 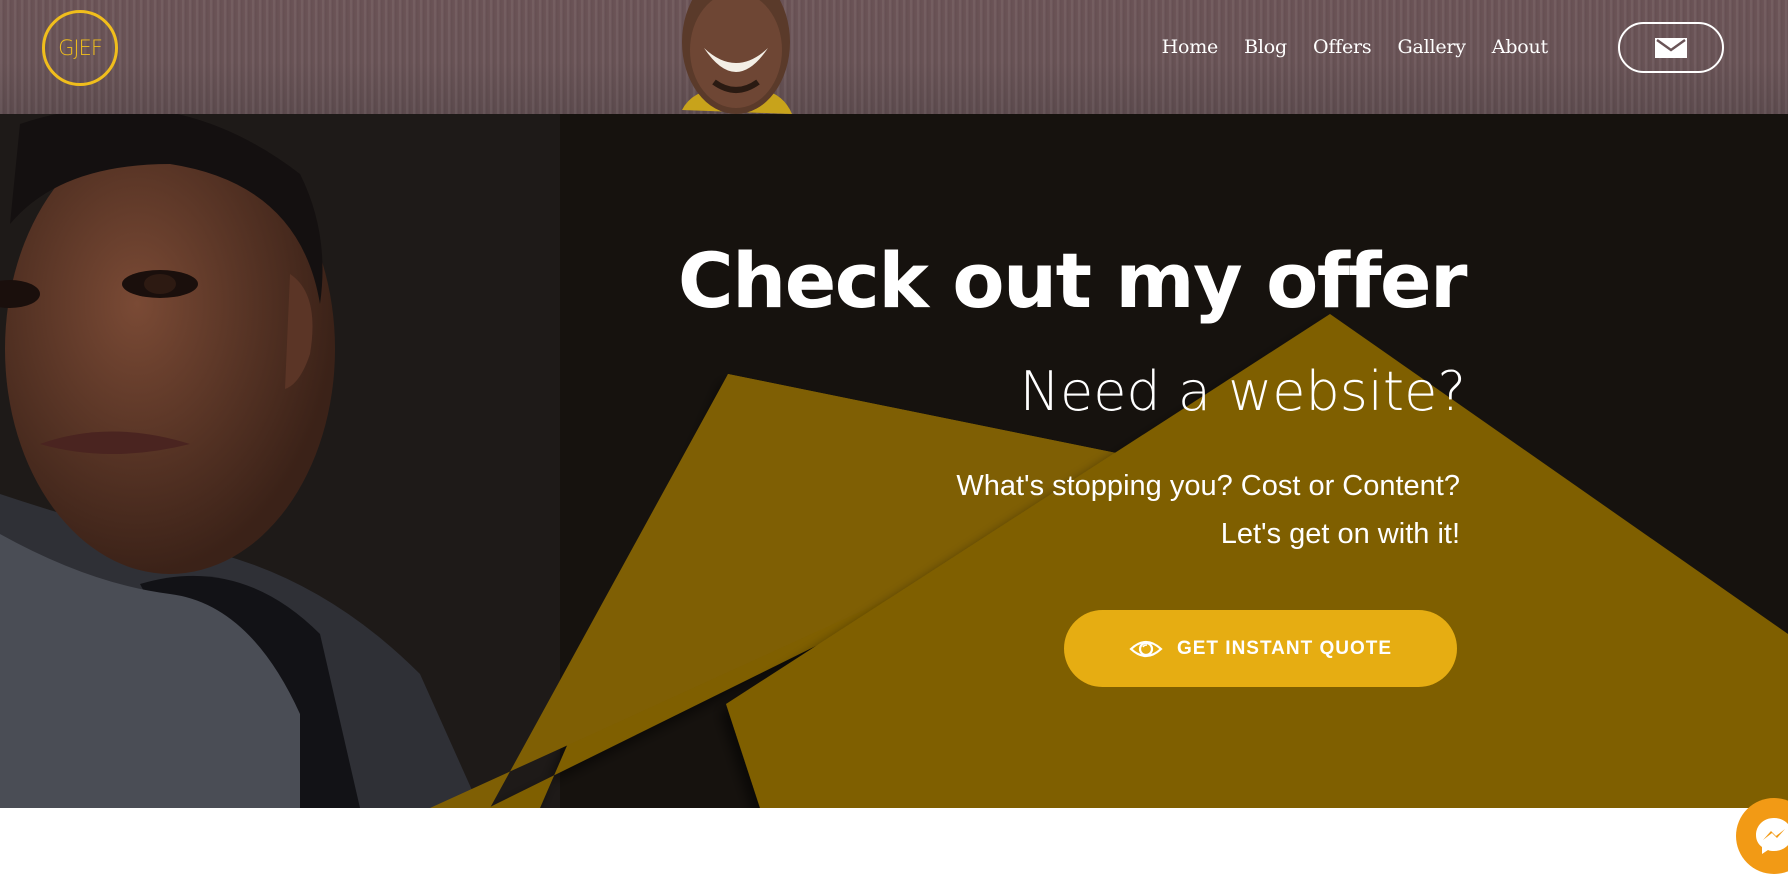 What do you see at coordinates (1190, 47) in the screenshot?
I see `nav-home: Home` at bounding box center [1190, 47].